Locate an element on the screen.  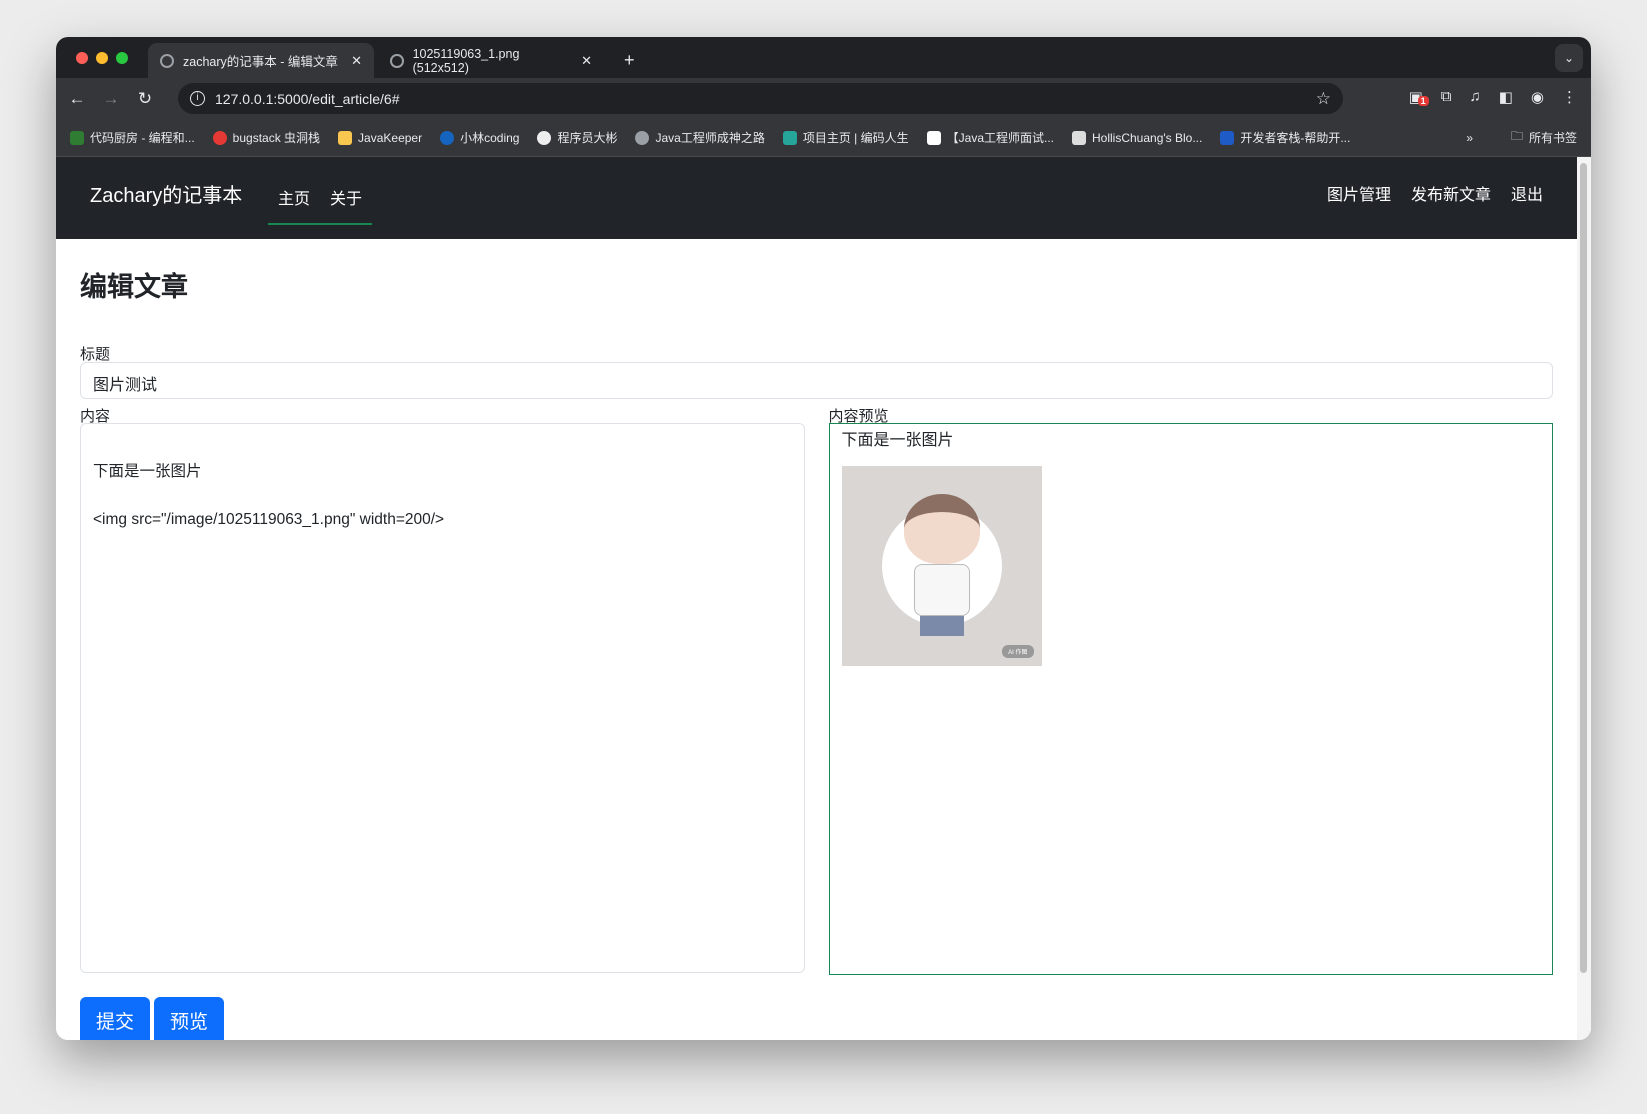
bookmark-item: Java工程师成神之路 is located at coordinates (700, 137).